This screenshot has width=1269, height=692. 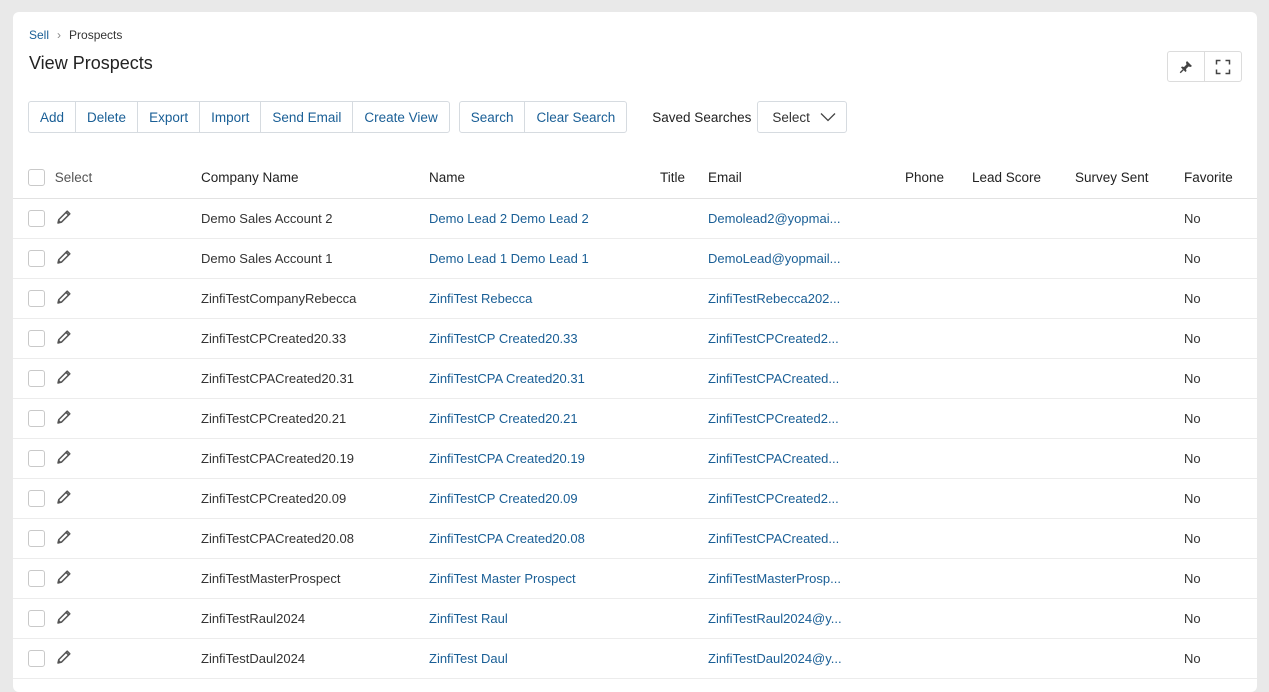 What do you see at coordinates (509, 218) in the screenshot?
I see `prospect-name-link: Demo Lead 2 Demo Lead 2` at bounding box center [509, 218].